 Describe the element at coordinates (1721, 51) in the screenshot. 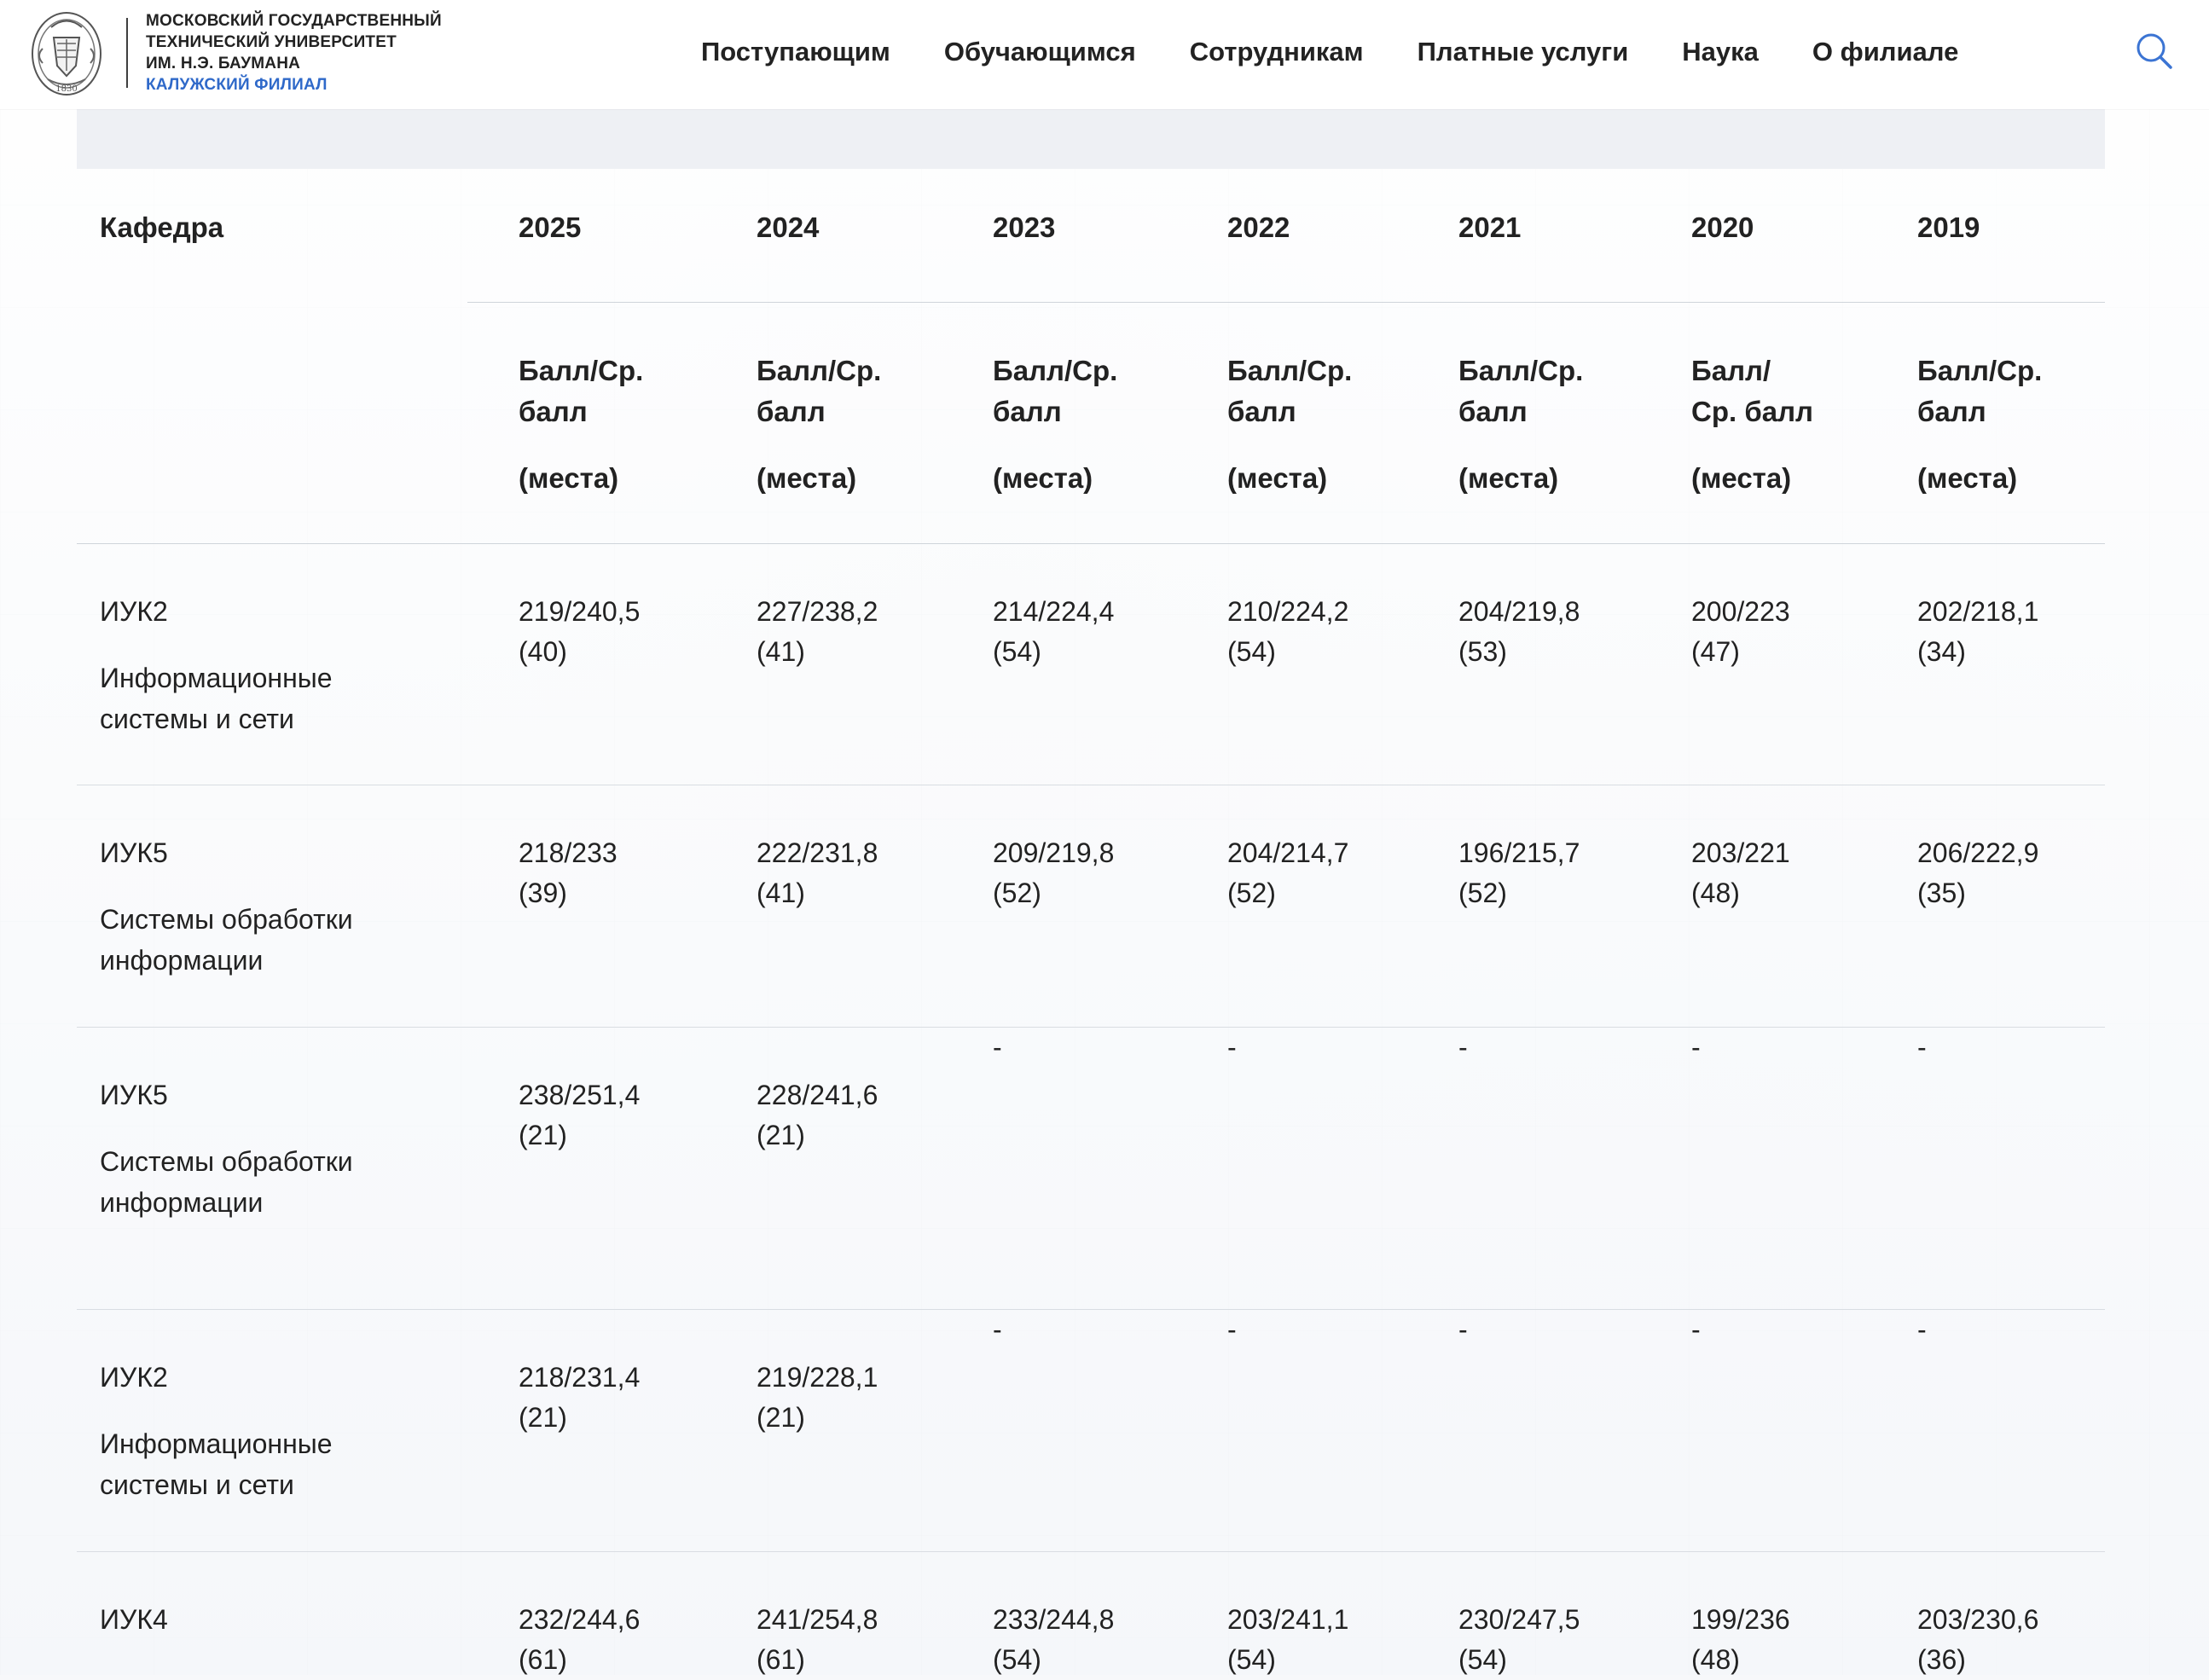

I see `nav-item-science: Наука` at that location.